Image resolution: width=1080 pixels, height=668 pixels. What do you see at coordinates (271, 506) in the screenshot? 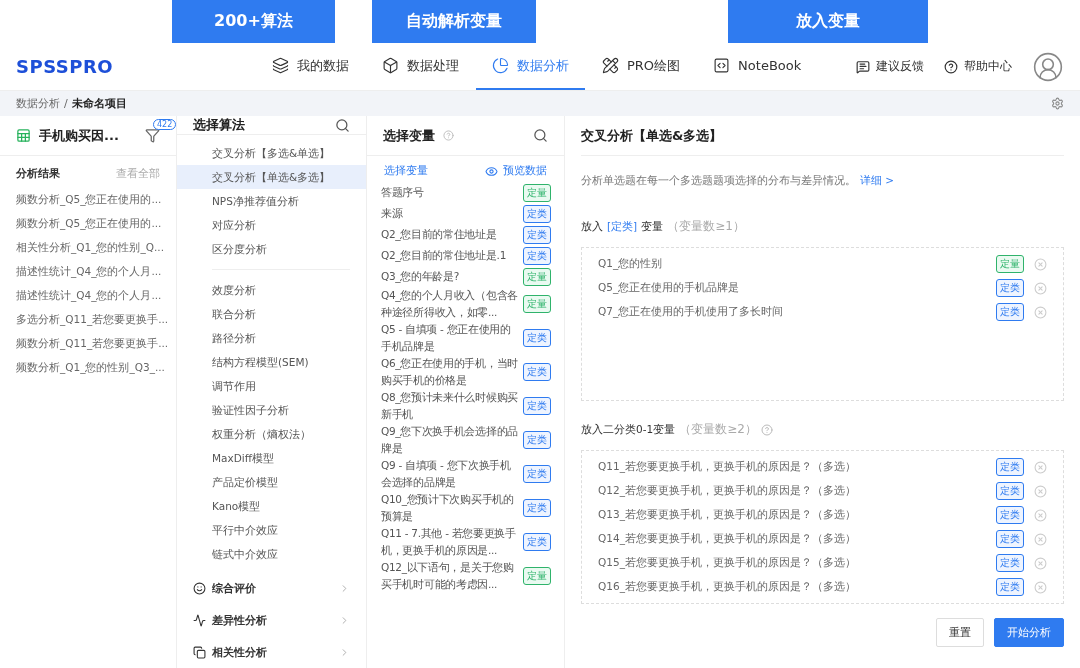
I see `algorithm-item: Kano模型` at bounding box center [271, 506].